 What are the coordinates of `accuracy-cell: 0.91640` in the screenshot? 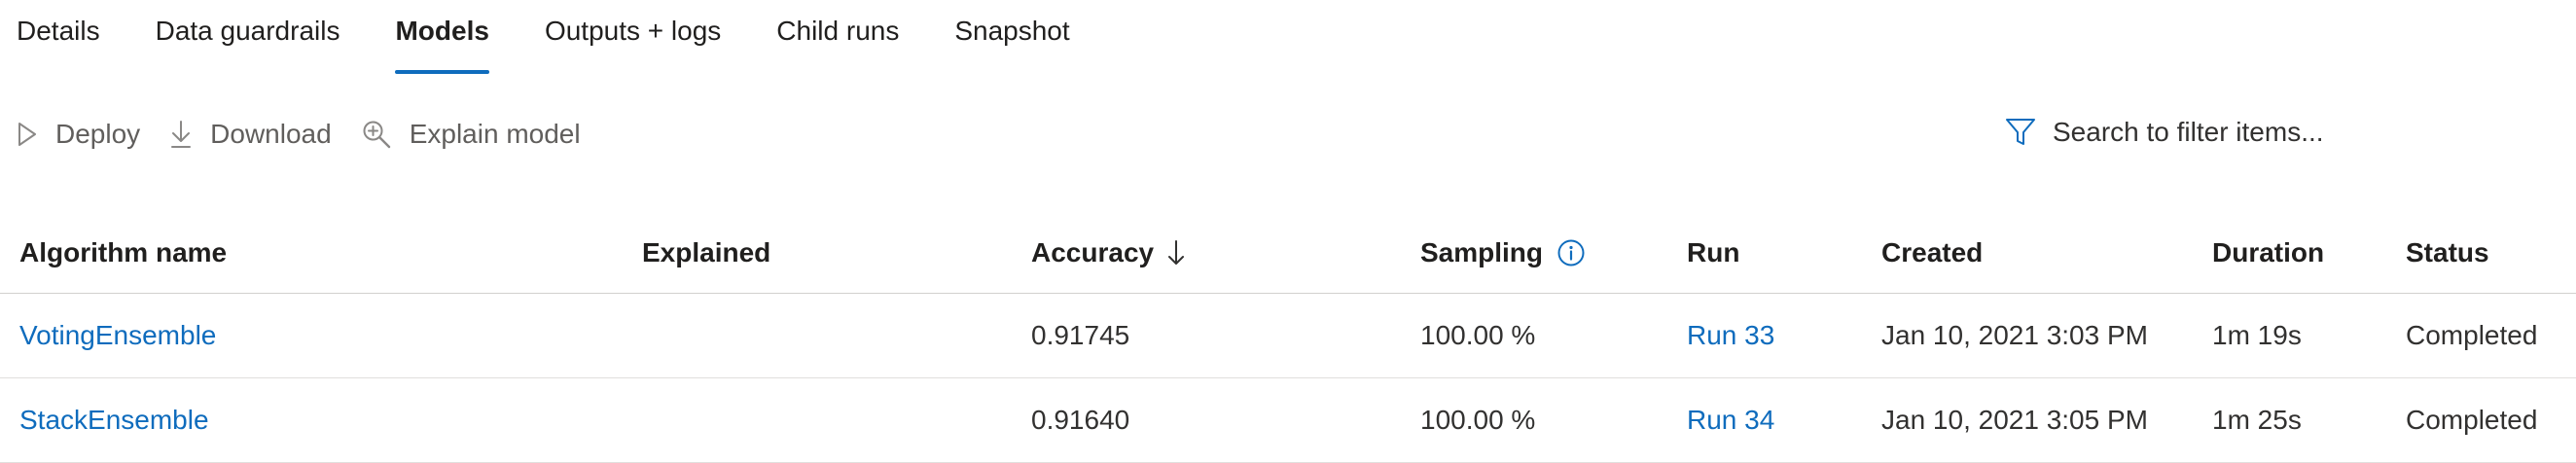 It's located at (1080, 420).